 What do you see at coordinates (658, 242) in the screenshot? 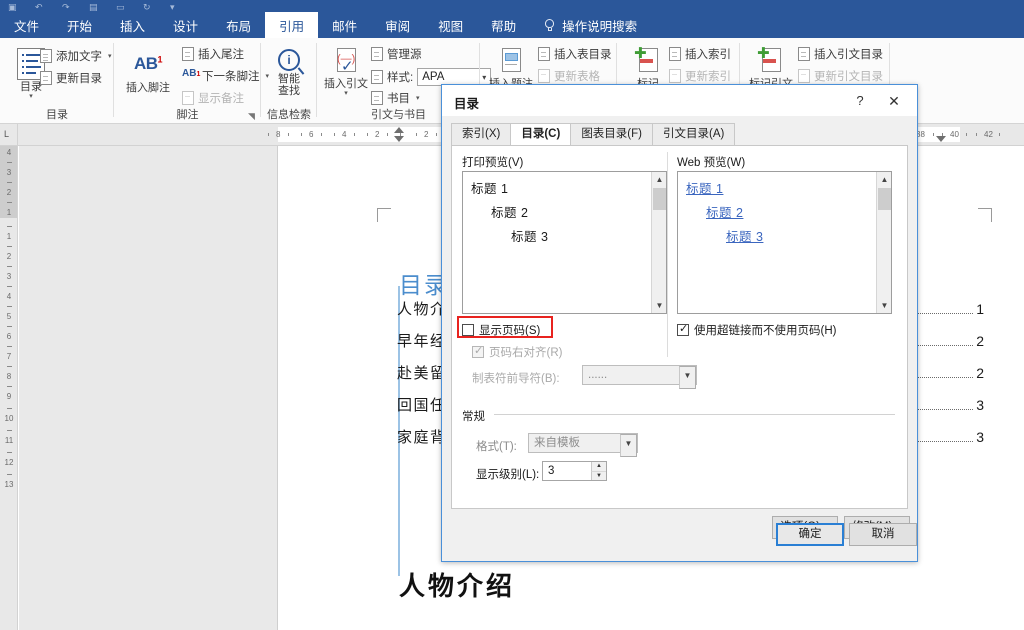
I see `print-preview-scrollbar: ▲ ▼` at bounding box center [658, 242].